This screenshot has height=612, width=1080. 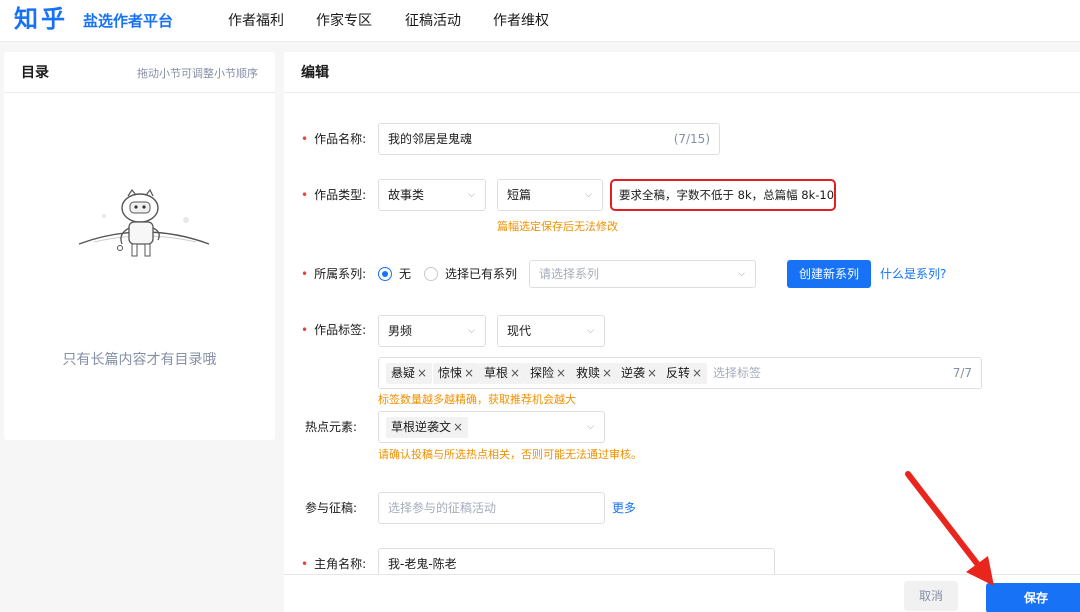 I want to click on work-category-select: 故事类 ⌵, so click(x=432, y=195).